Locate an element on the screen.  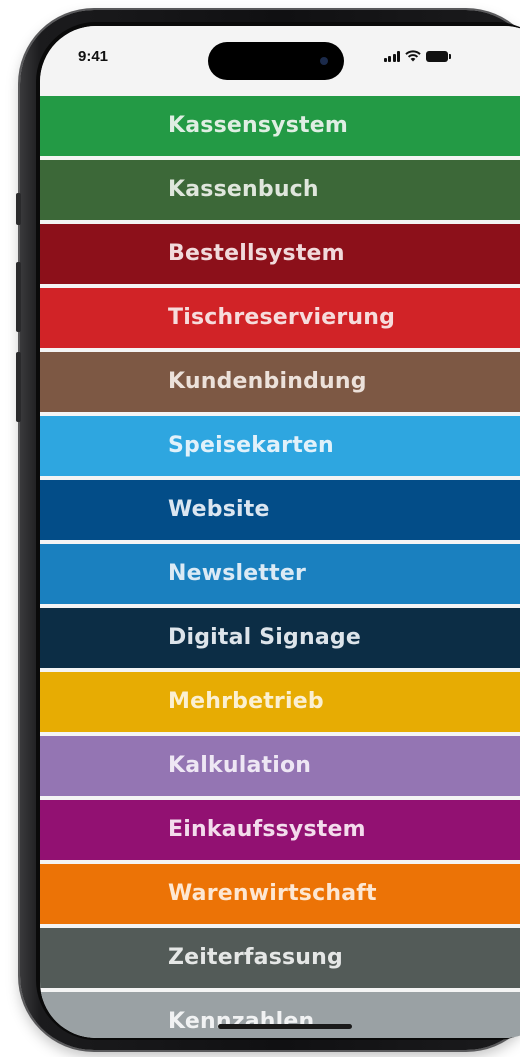
menu-item: Bestellsystem is located at coordinates (280, 254).